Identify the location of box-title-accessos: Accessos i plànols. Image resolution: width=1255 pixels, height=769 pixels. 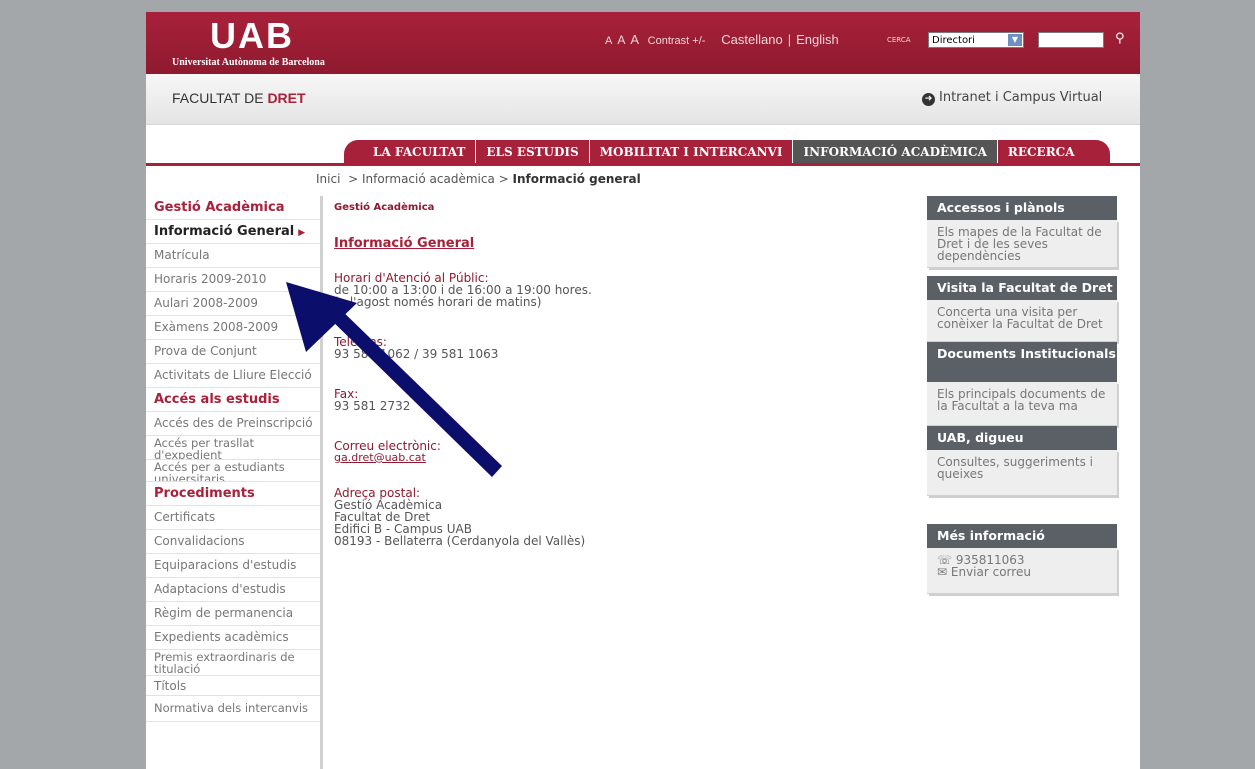
(1022, 208).